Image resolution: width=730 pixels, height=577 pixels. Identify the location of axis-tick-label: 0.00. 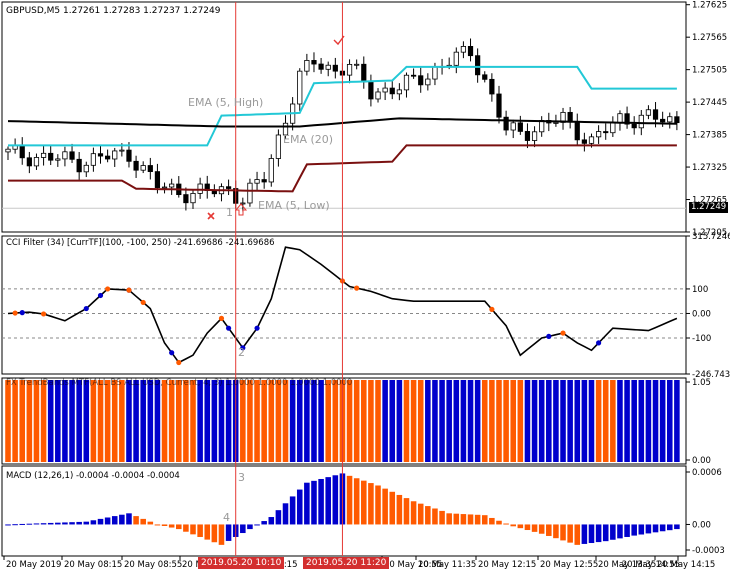
(701, 461).